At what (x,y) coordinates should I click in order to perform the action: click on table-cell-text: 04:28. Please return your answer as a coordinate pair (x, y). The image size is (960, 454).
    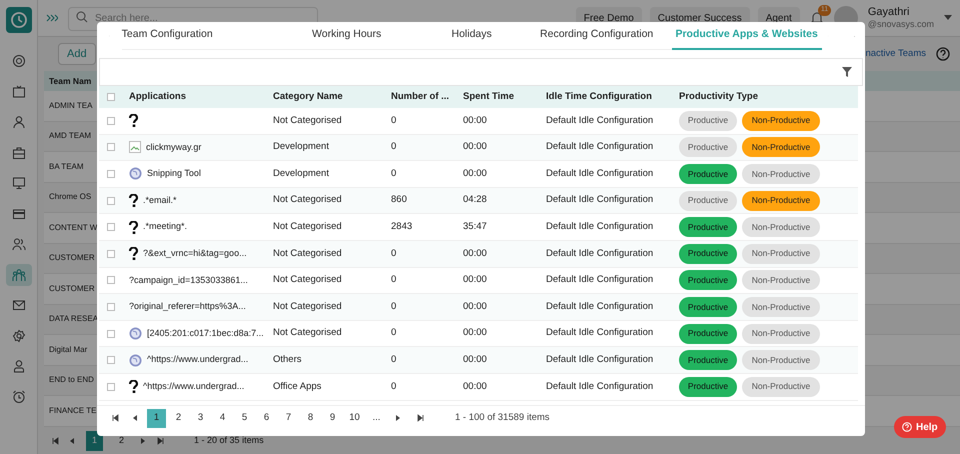
    Looking at the image, I should click on (475, 200).